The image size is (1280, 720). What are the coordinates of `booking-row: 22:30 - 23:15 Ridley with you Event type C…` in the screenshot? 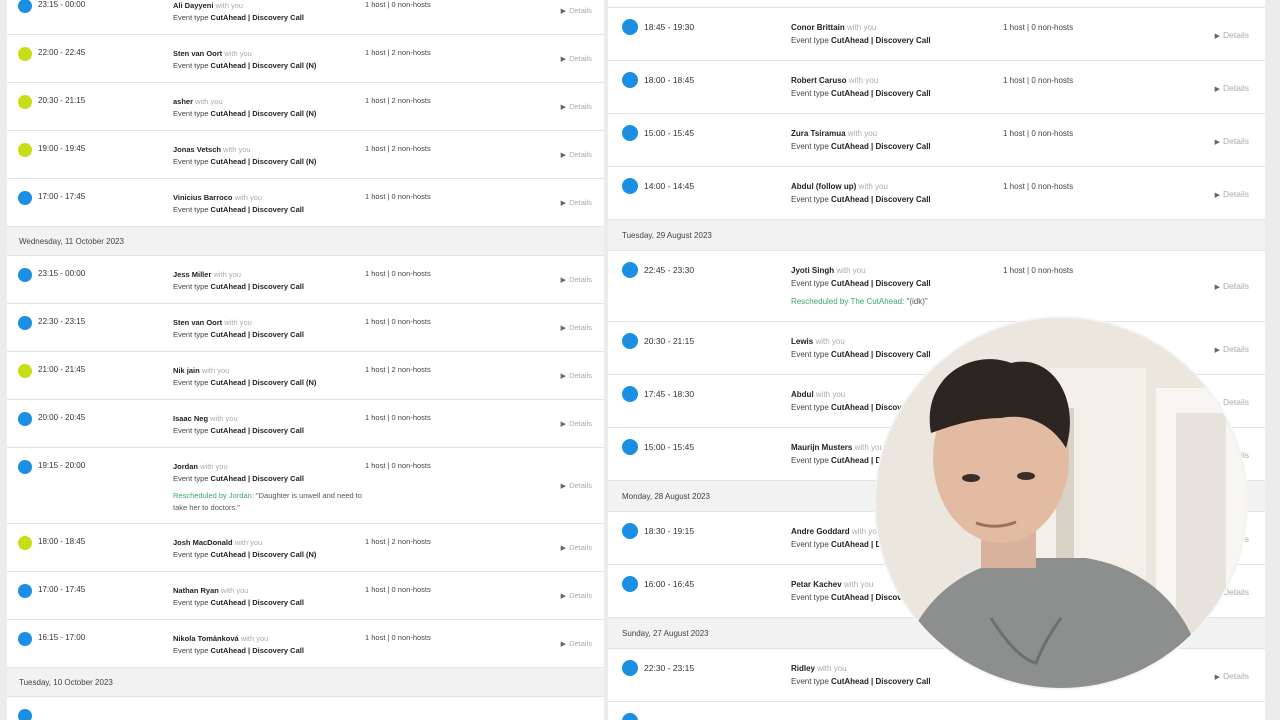 It's located at (936, 675).